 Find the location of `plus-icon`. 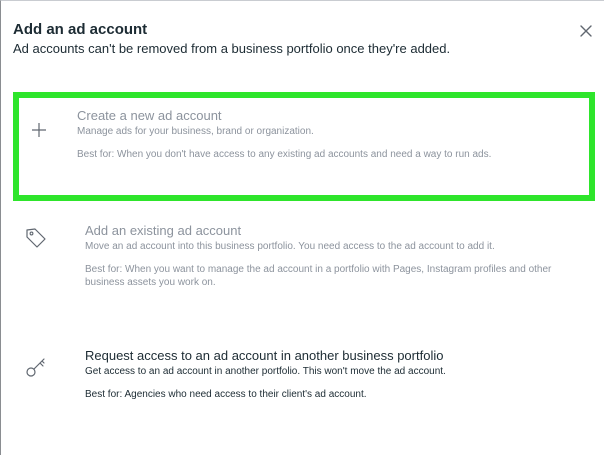

plus-icon is located at coordinates (39, 132).